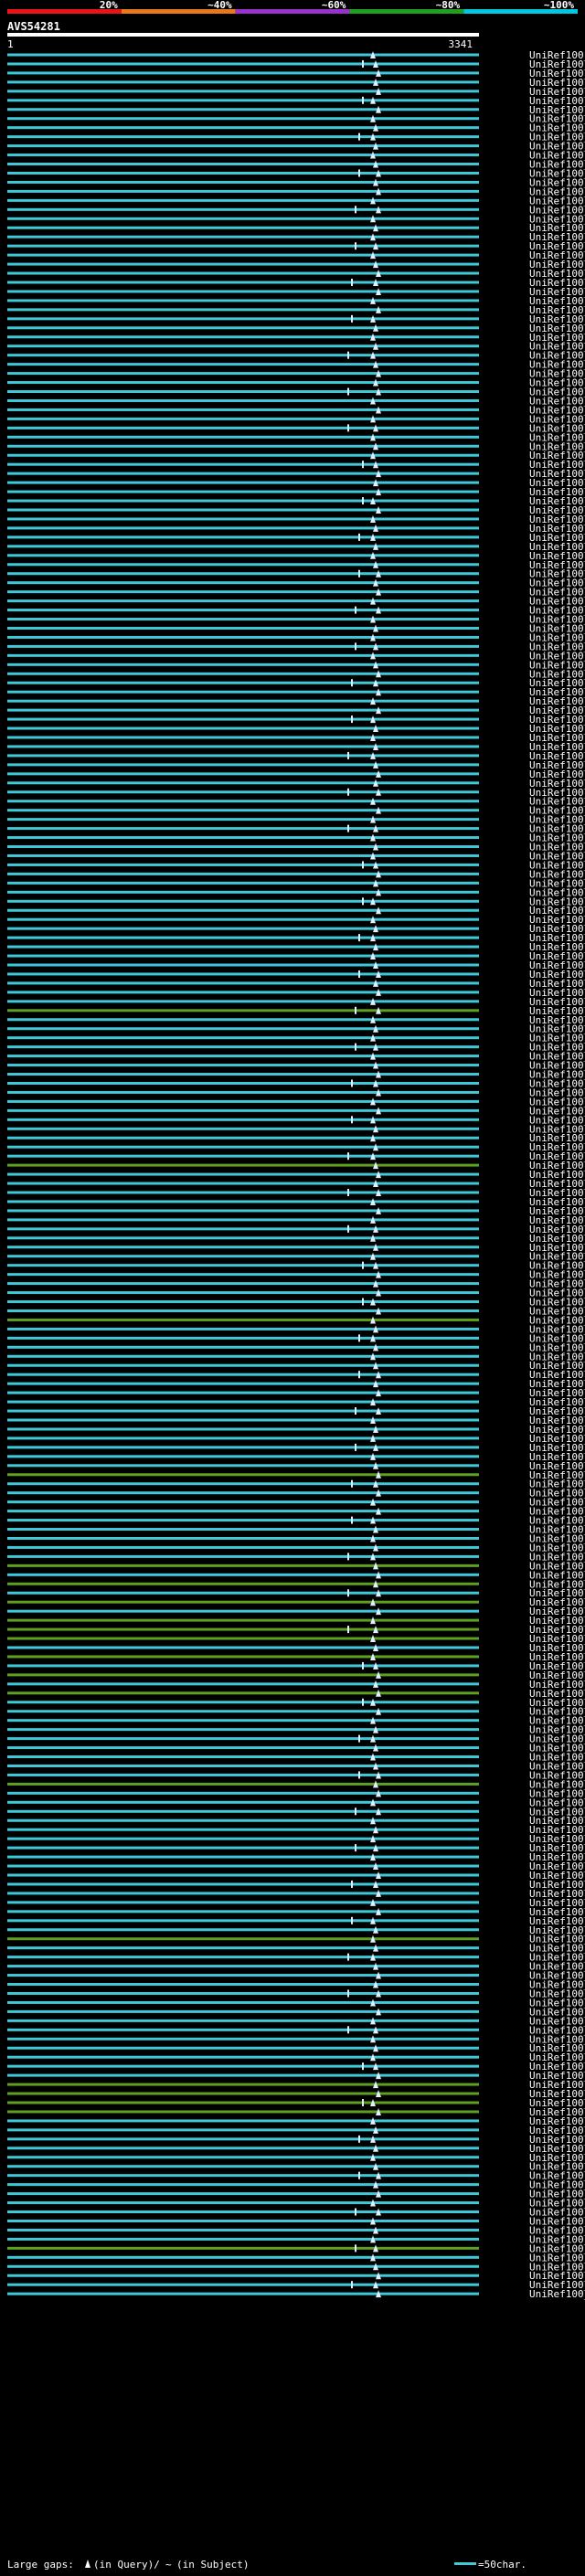  Describe the element at coordinates (296, 1721) in the screenshot. I see `hit-row: UniRef100_C1JA44` at that location.